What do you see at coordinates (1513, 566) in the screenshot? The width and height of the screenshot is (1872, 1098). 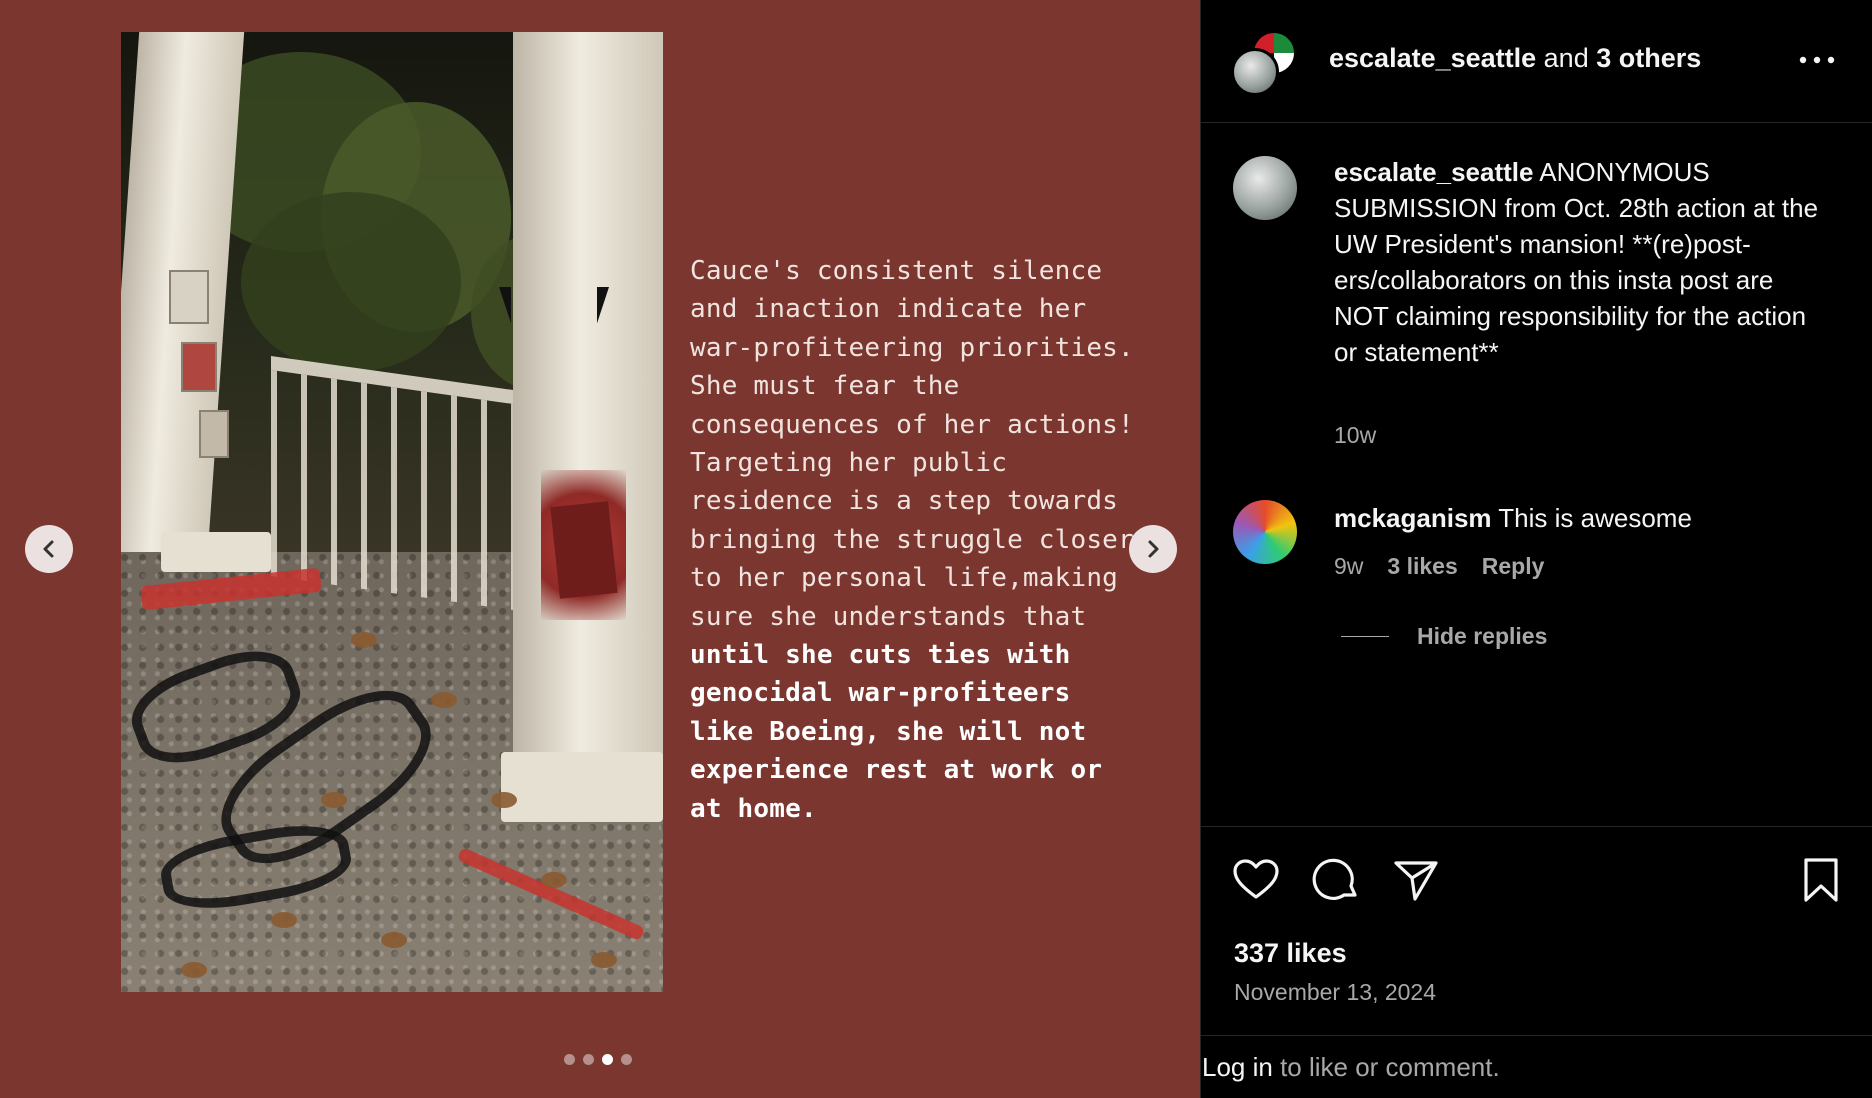 I see `reply-button: Reply` at bounding box center [1513, 566].